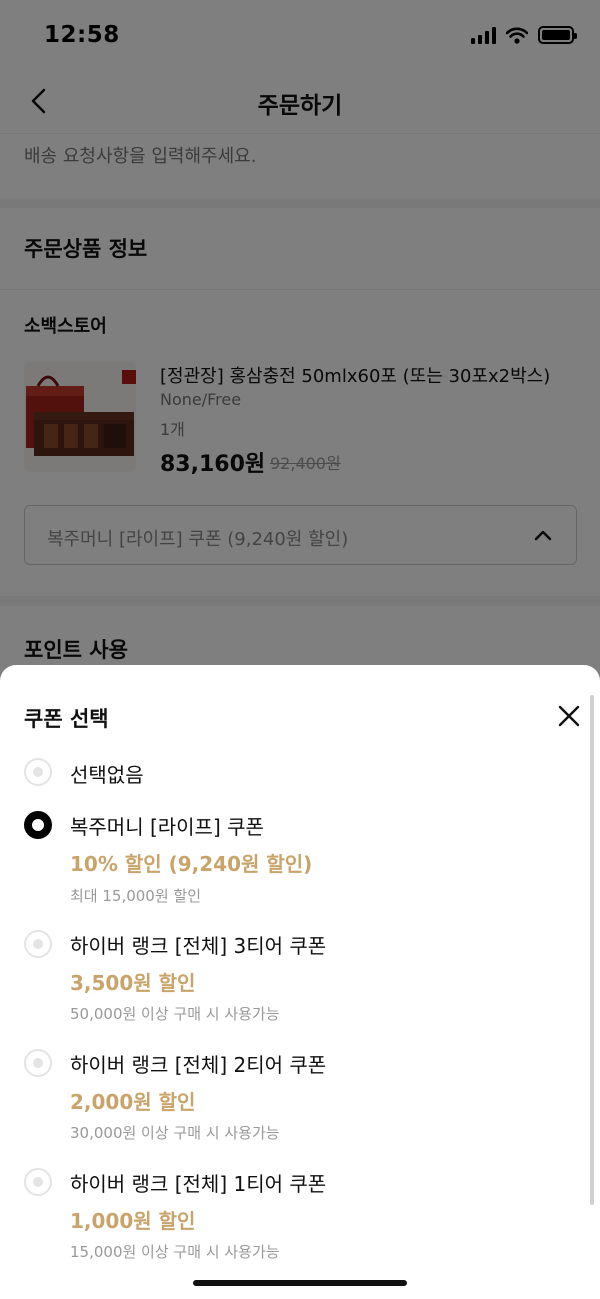 The image size is (600, 1299). Describe the element at coordinates (66, 719) in the screenshot. I see `sheet-title: 쿠폰 선택` at that location.